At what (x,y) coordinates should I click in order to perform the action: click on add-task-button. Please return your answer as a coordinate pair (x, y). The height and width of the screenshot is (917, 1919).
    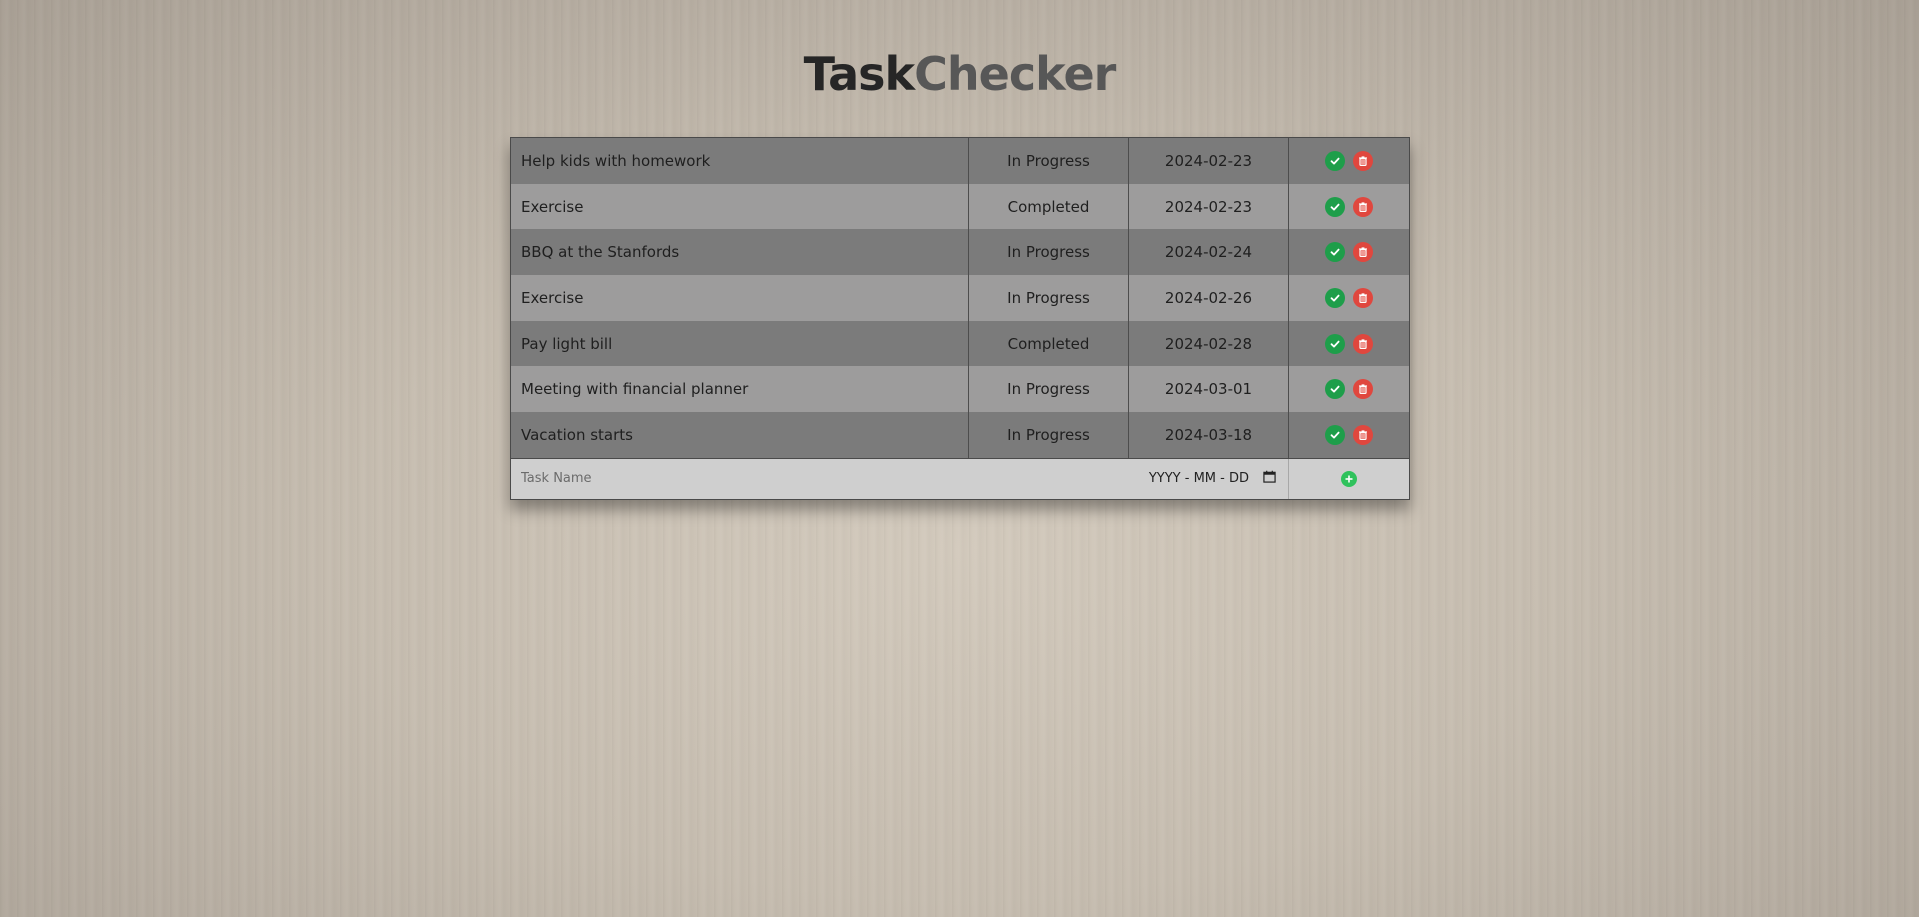
    Looking at the image, I should click on (1349, 478).